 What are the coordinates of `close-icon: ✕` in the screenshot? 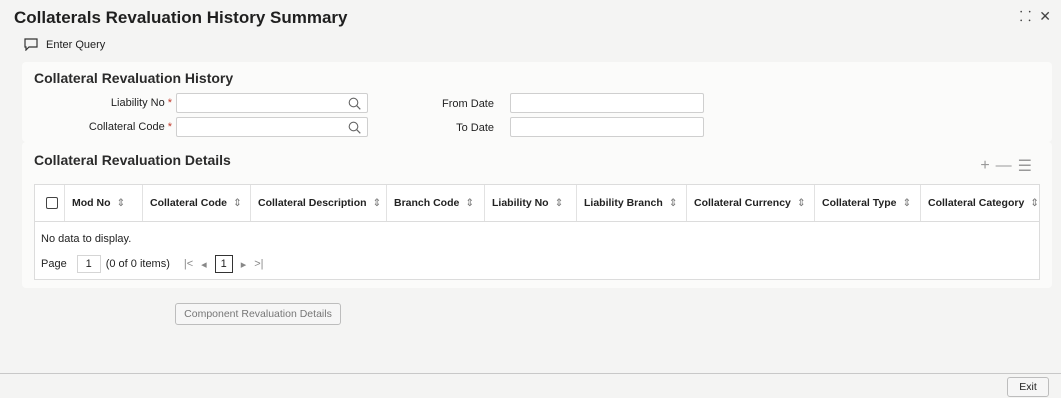 It's located at (1045, 16).